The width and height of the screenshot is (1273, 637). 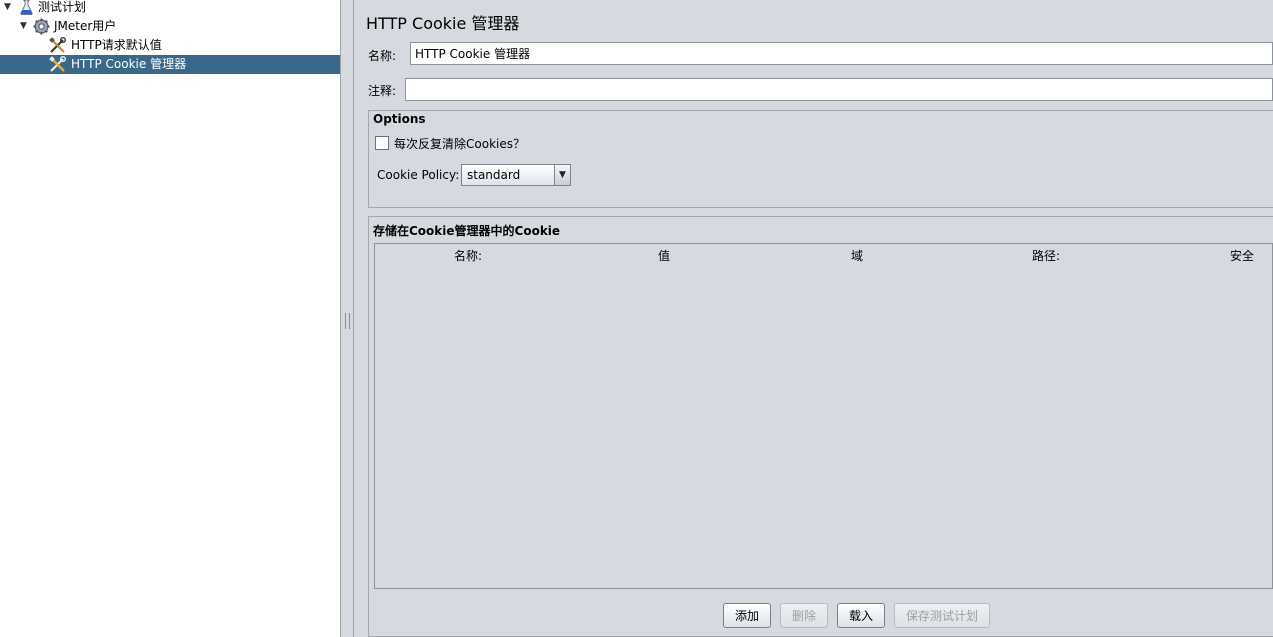 What do you see at coordinates (85, 26) in the screenshot?
I see `tree-item-label: JMeter用户` at bounding box center [85, 26].